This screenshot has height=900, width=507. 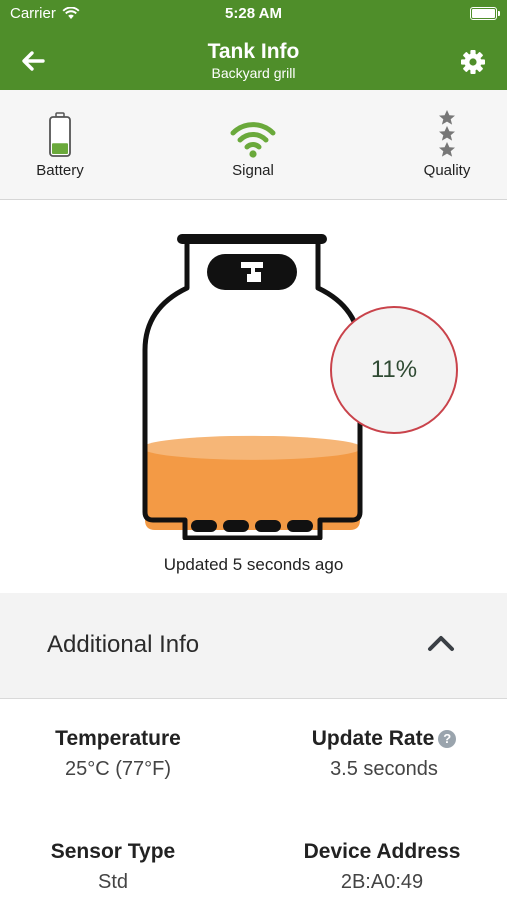 I want to click on update-rate-value: 3.5 seconds, so click(x=384, y=769).